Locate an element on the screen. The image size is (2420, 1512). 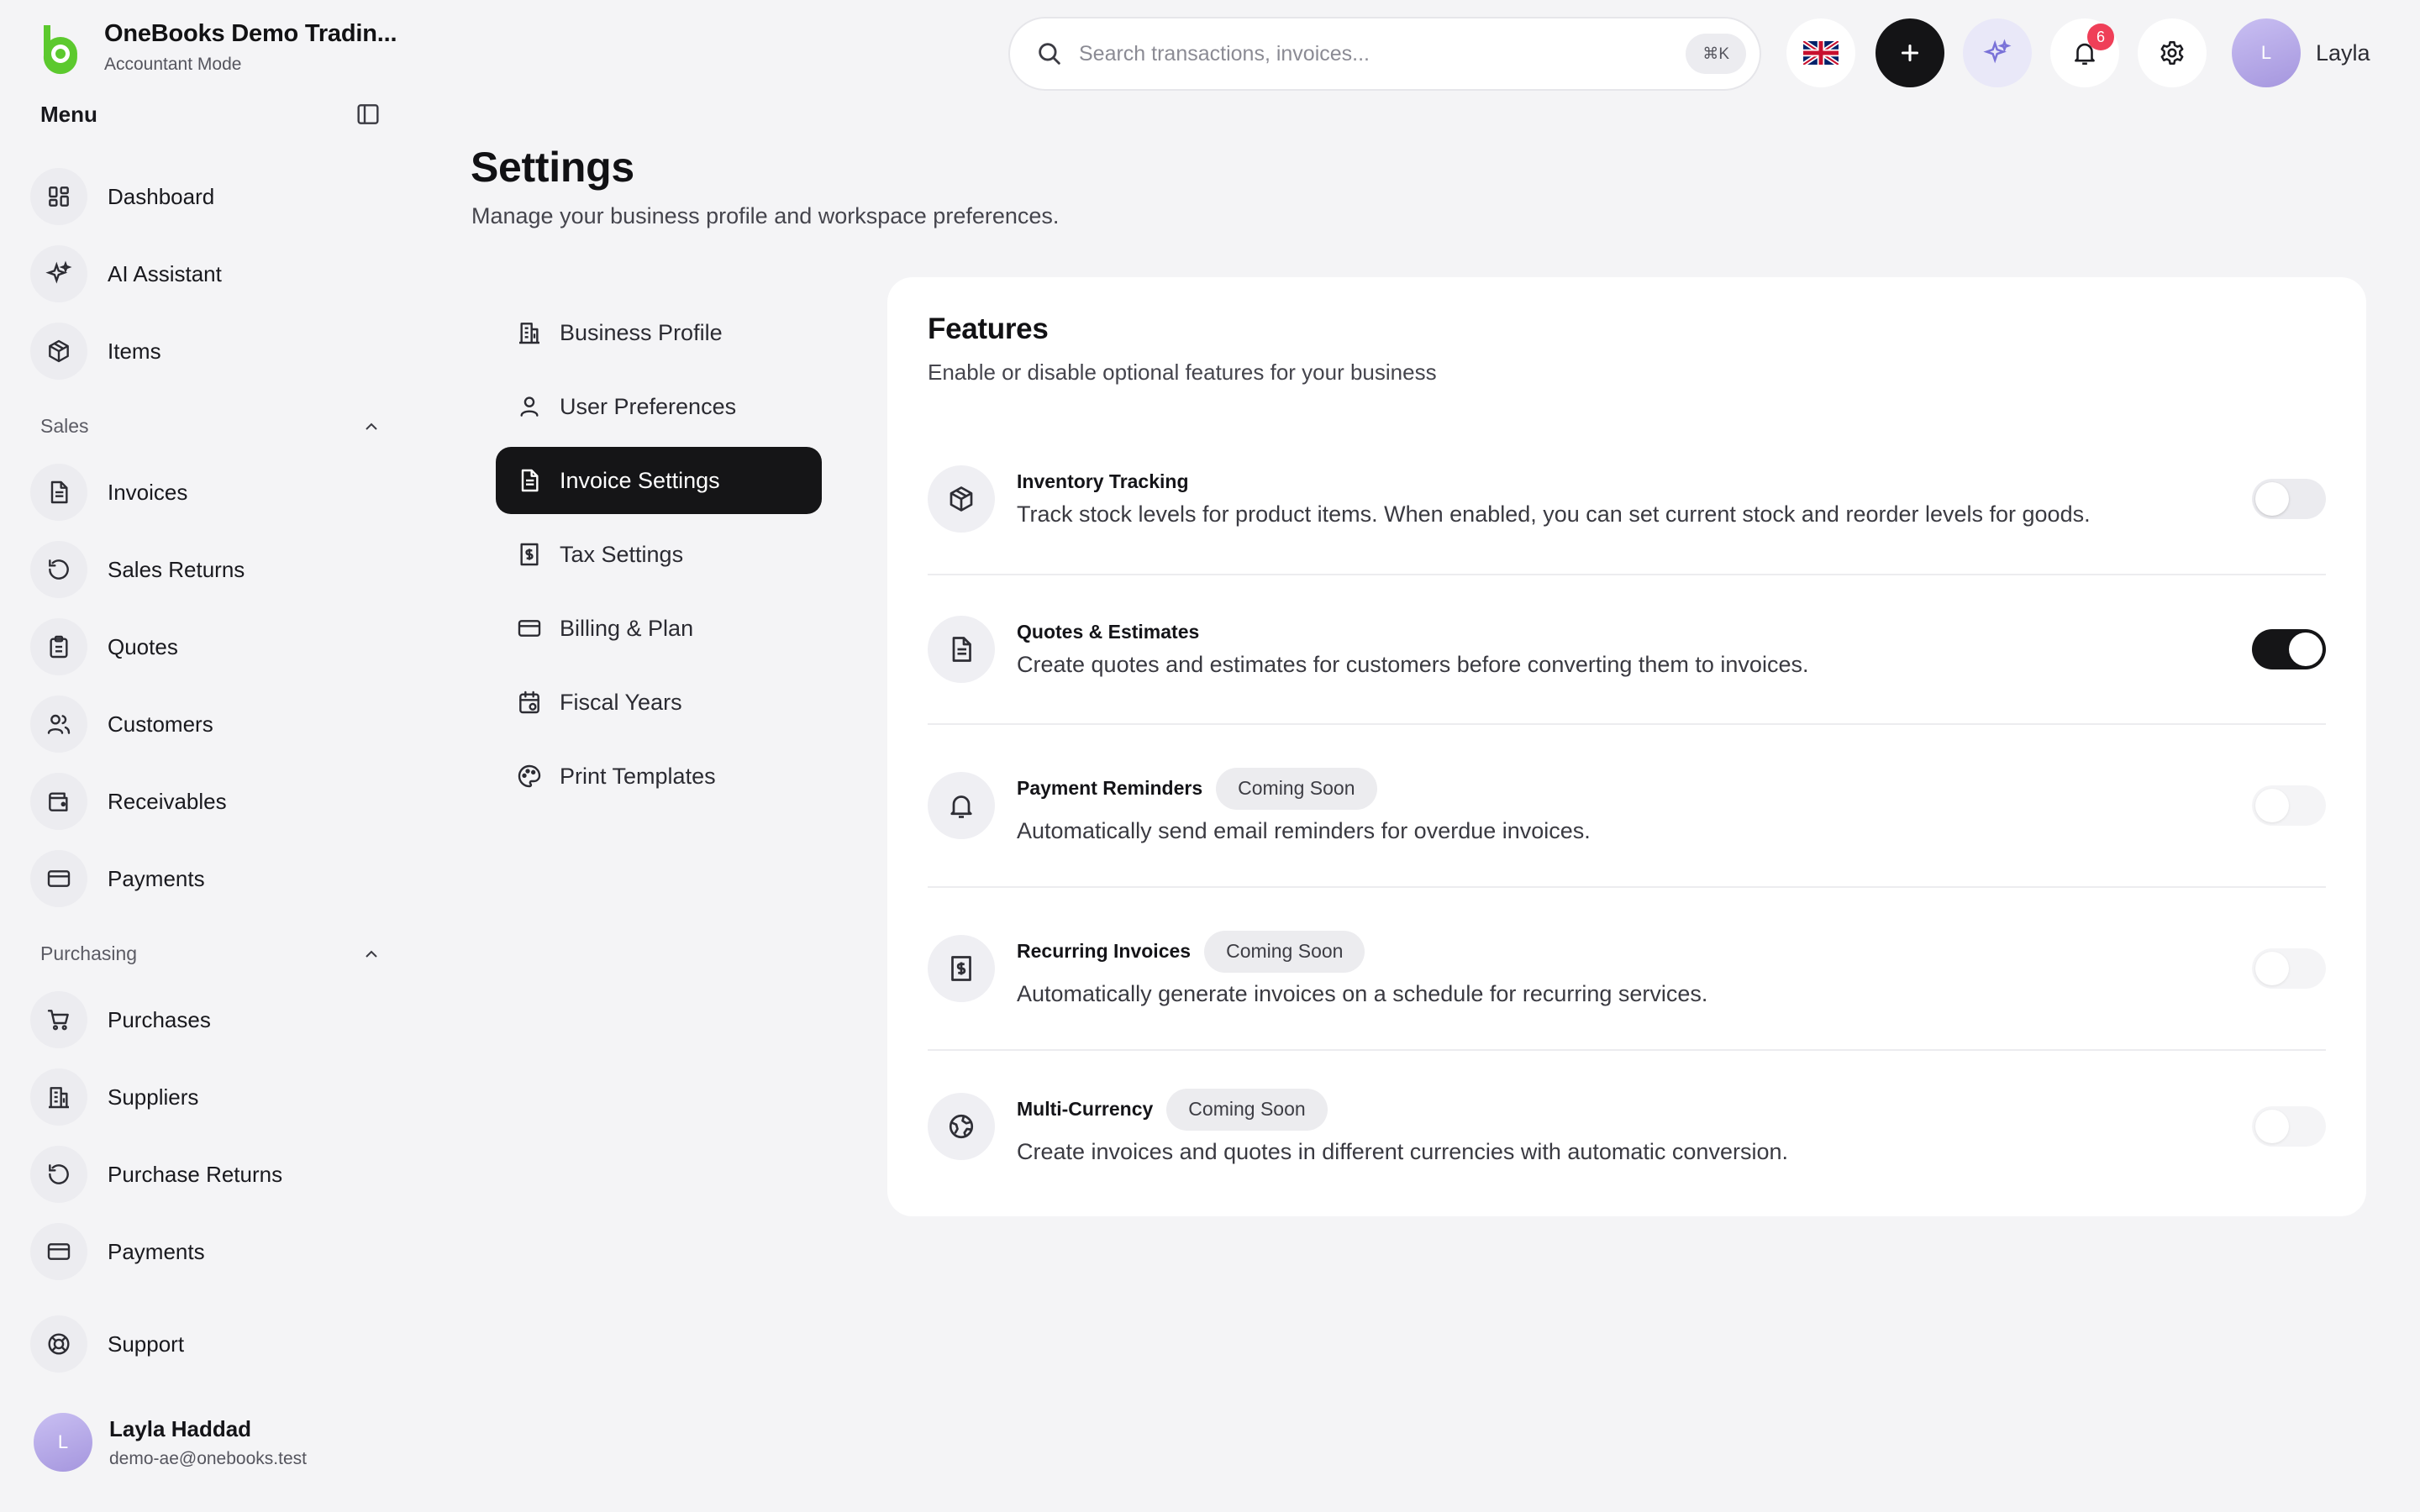
settings-nav-tax-settings: Tax Settings is located at coordinates (659, 554).